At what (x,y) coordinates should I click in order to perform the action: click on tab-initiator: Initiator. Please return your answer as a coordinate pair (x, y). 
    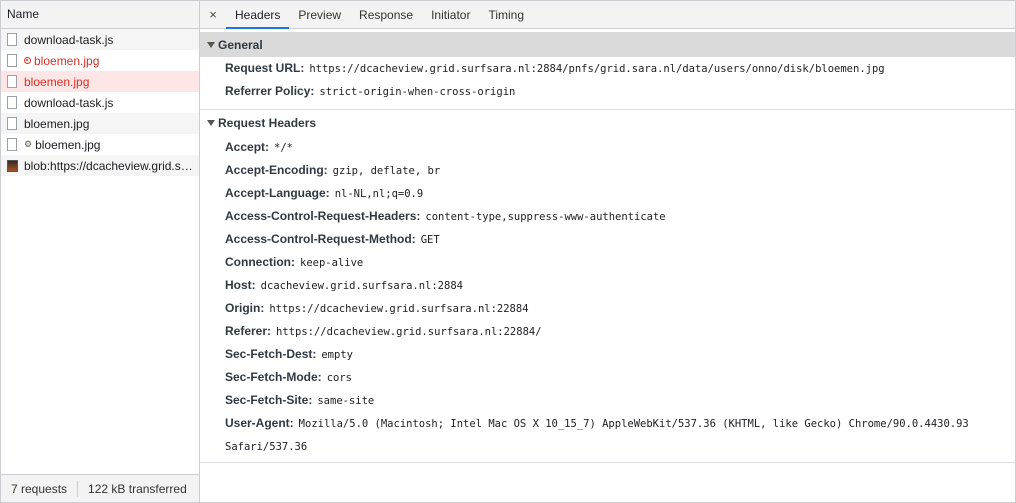
    Looking at the image, I should click on (450, 14).